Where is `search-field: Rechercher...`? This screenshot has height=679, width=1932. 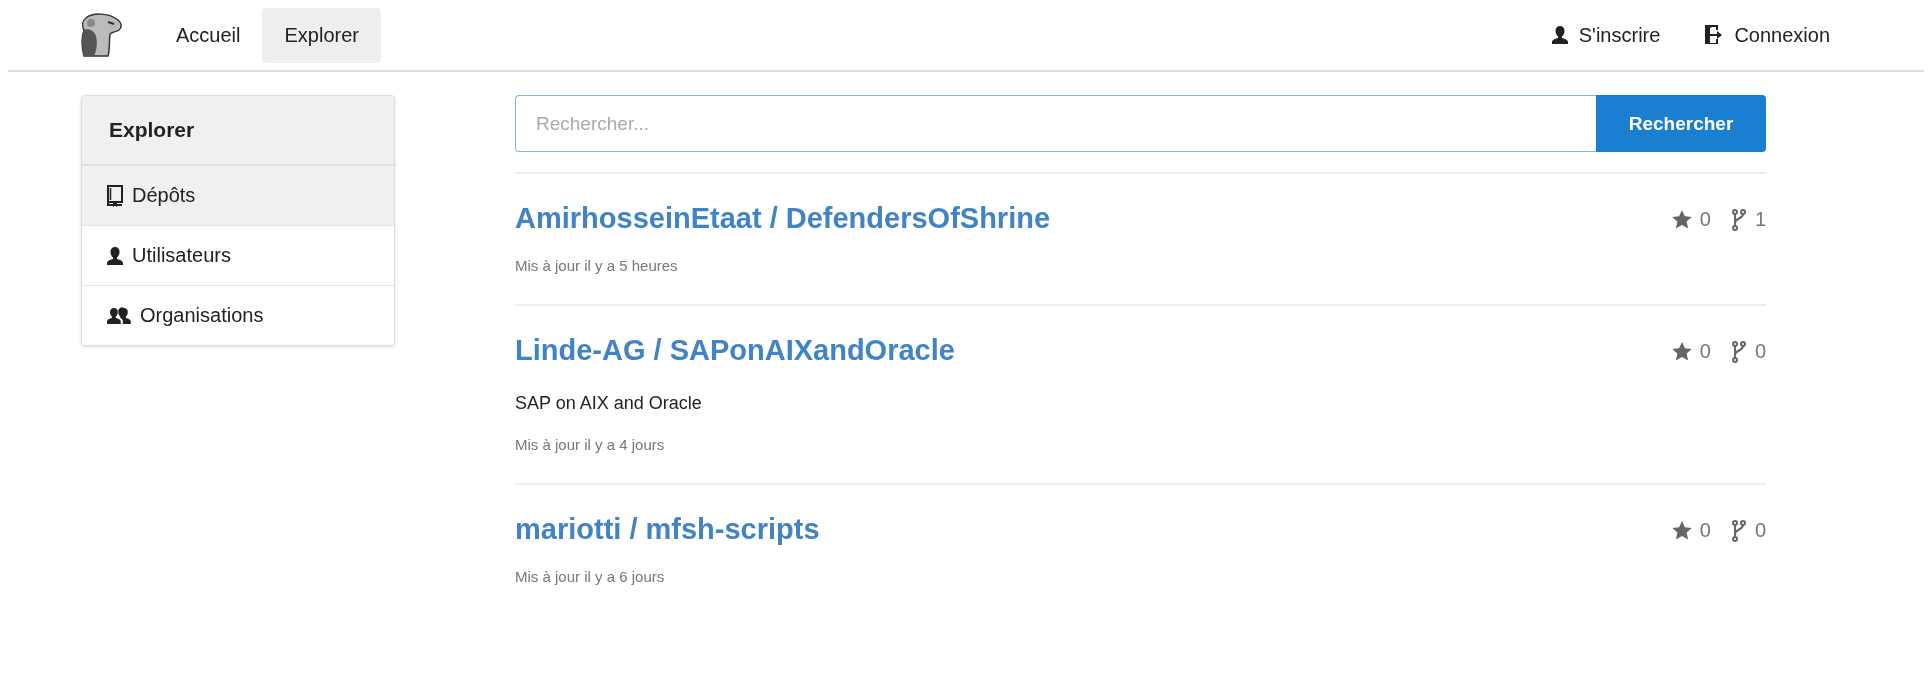
search-field: Rechercher... is located at coordinates (1055, 123).